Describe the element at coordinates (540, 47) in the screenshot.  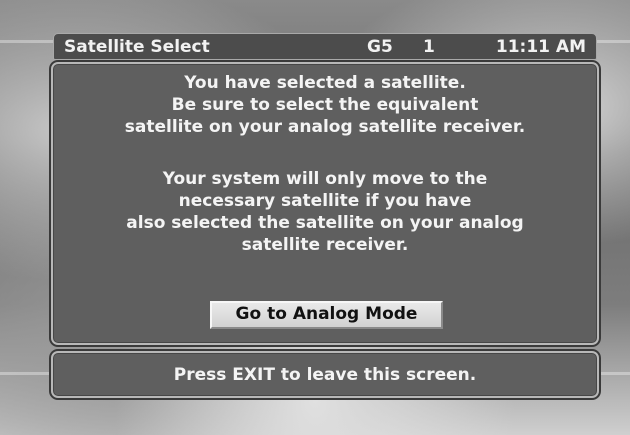
I see `clock: 11:11 AM` at that location.